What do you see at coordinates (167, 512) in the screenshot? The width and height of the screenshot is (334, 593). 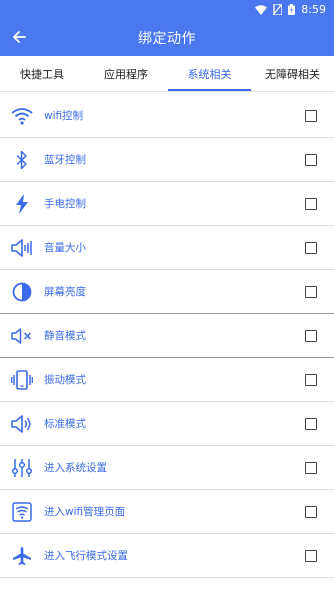 I see `list-item-wifi-settings: 进入wifi管理页面` at bounding box center [167, 512].